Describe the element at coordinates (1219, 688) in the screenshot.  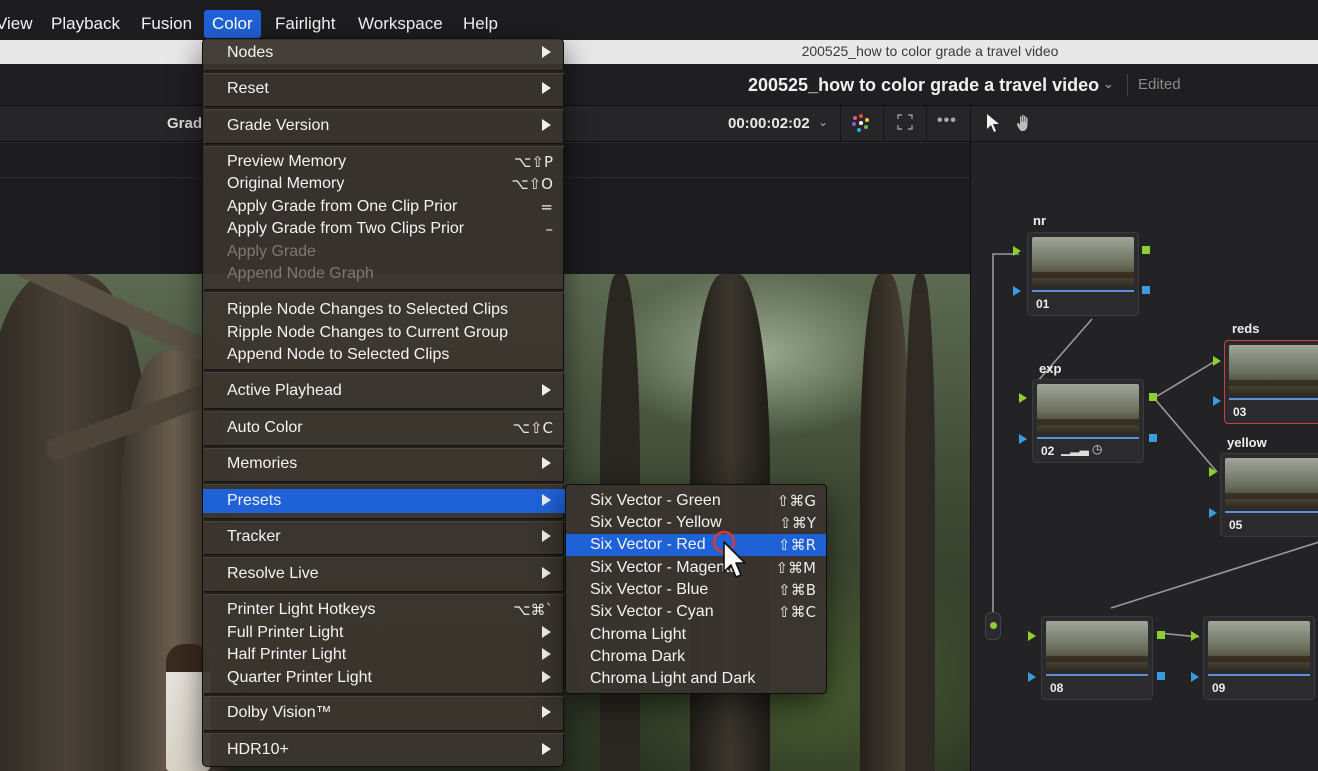
I see `node-number: 09` at that location.